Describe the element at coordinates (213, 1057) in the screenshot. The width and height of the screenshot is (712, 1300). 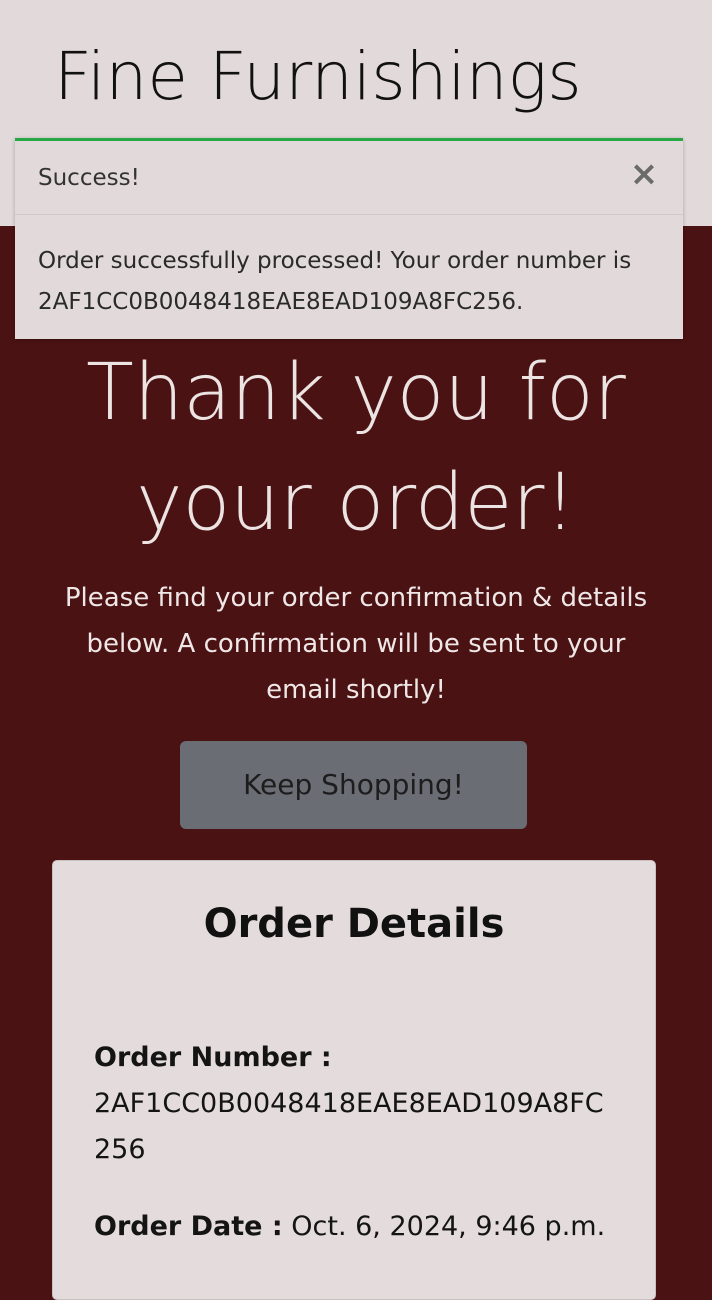
I see `order-number-label: Order Number :` at that location.